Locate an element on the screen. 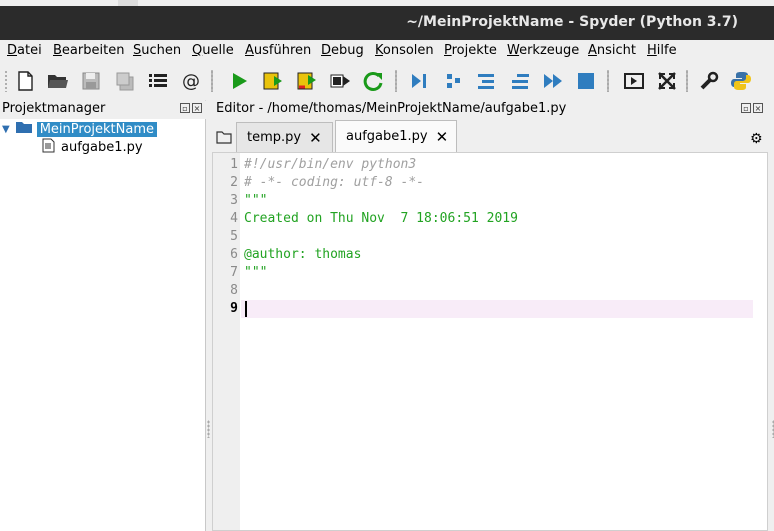 This screenshot has height=531, width=774. line-number: 1 is located at coordinates (234, 164).